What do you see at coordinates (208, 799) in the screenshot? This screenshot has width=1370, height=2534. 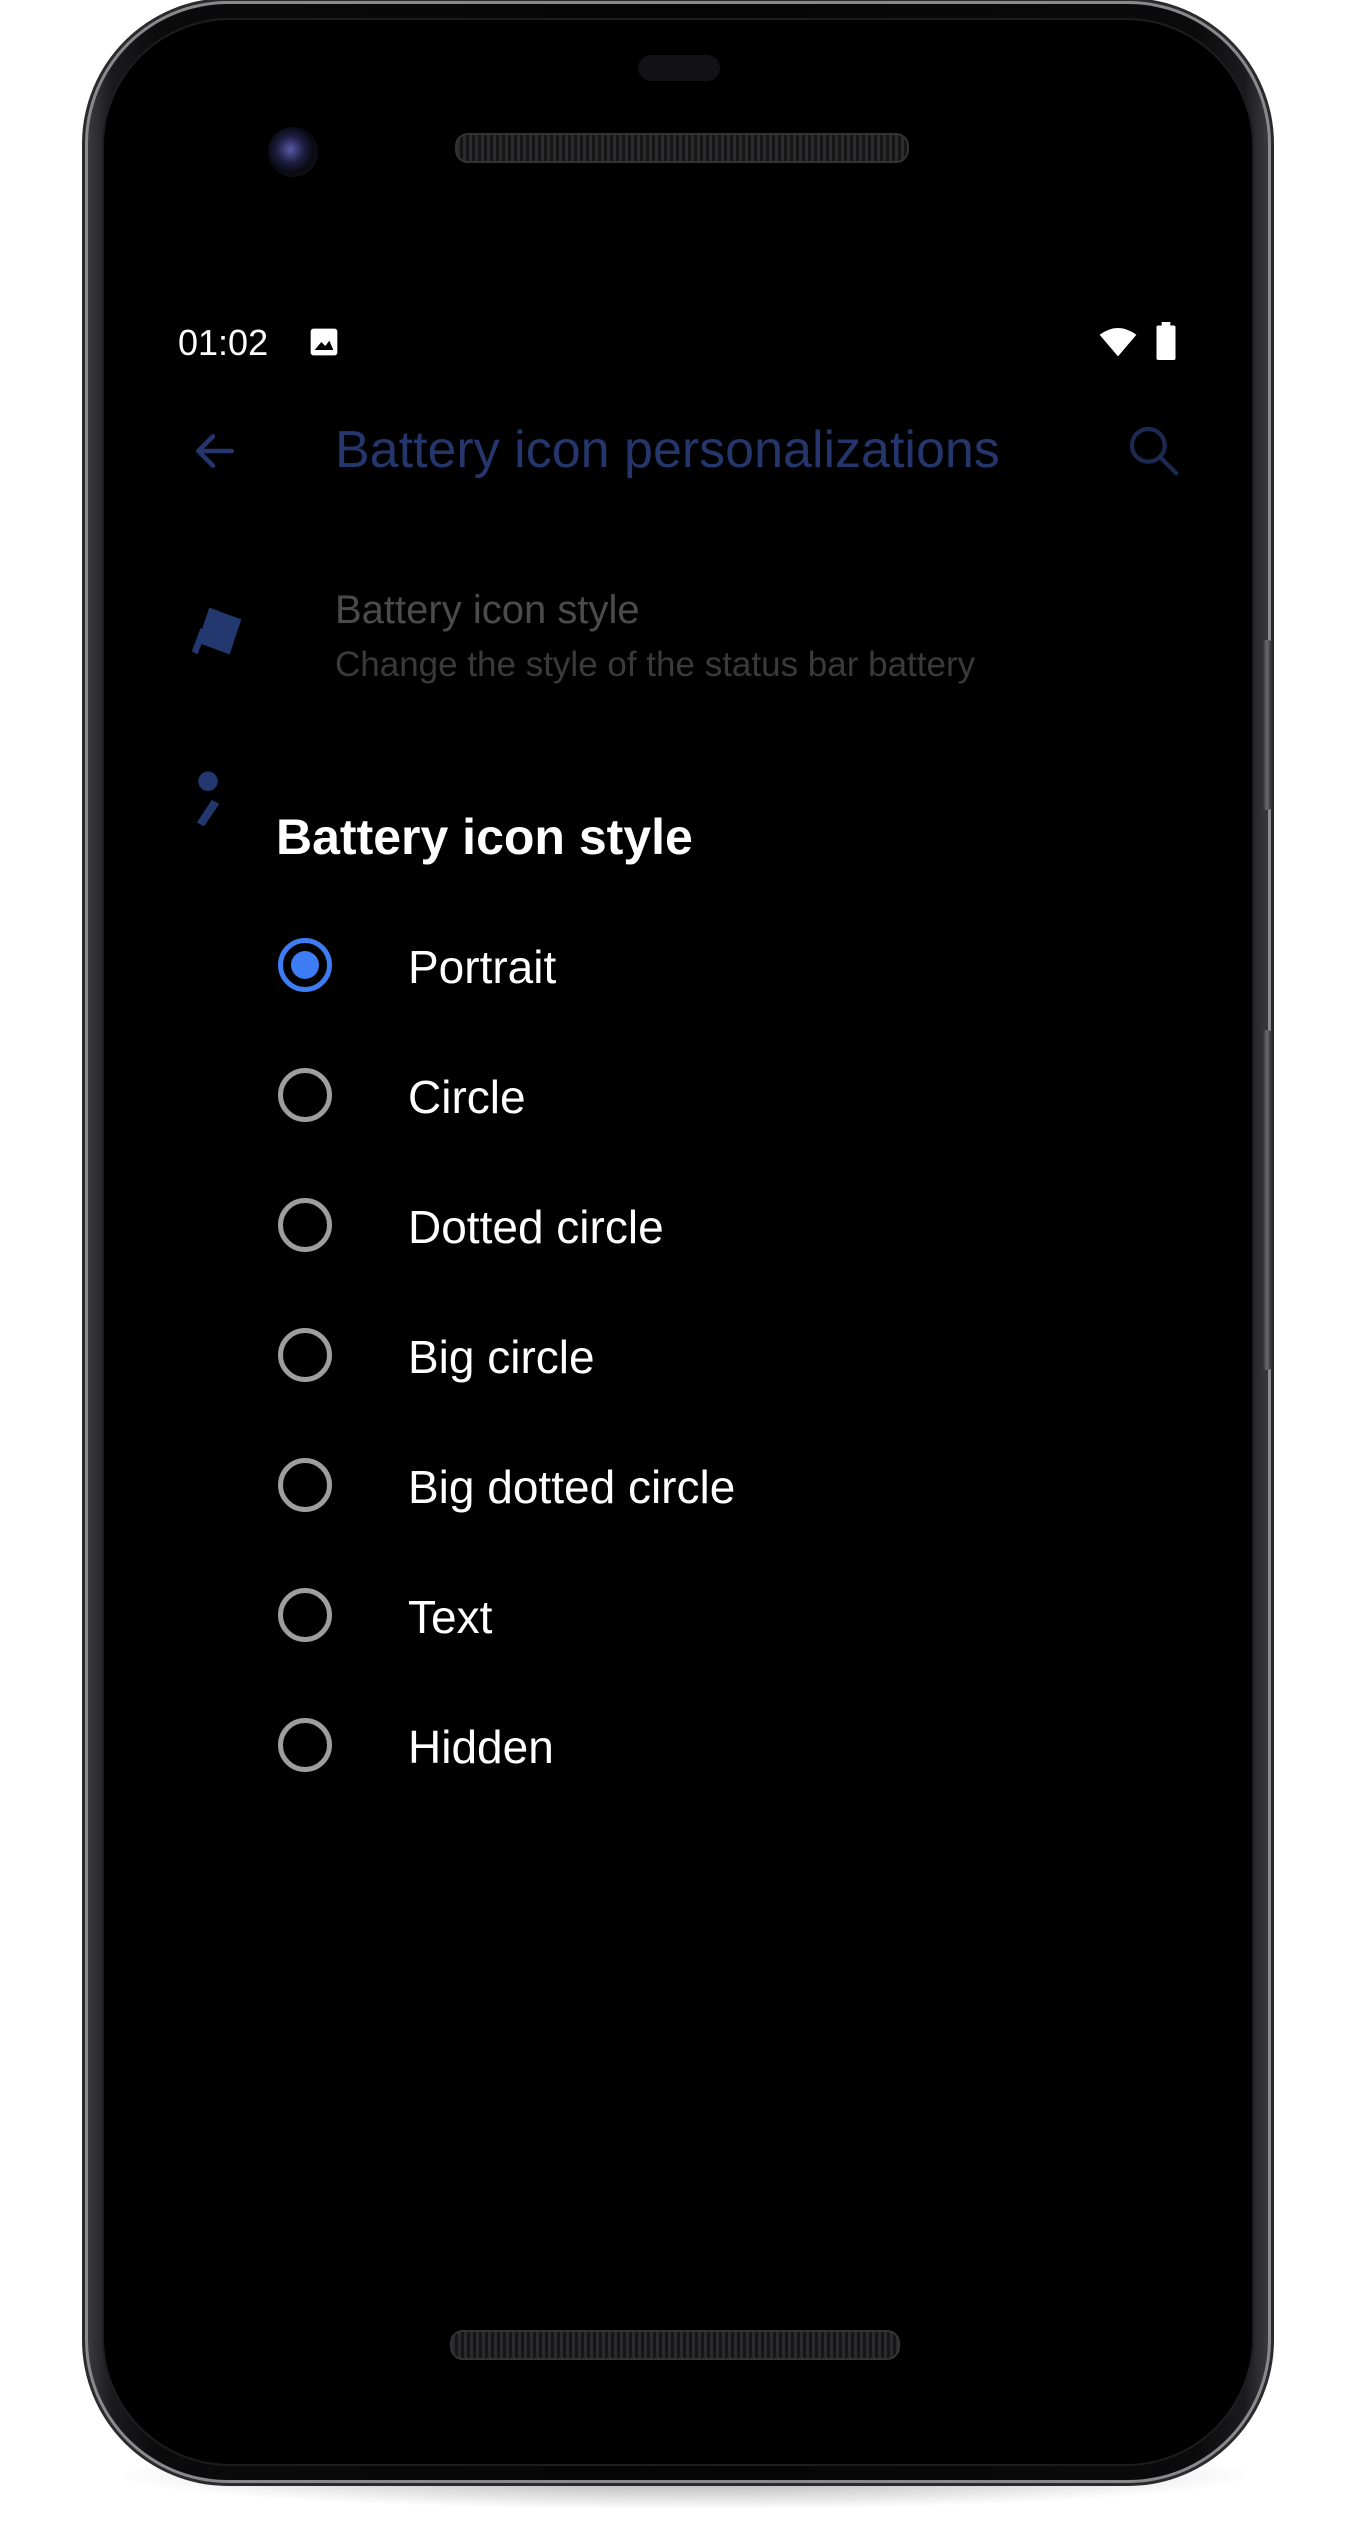 I see `partial-preference-icon` at bounding box center [208, 799].